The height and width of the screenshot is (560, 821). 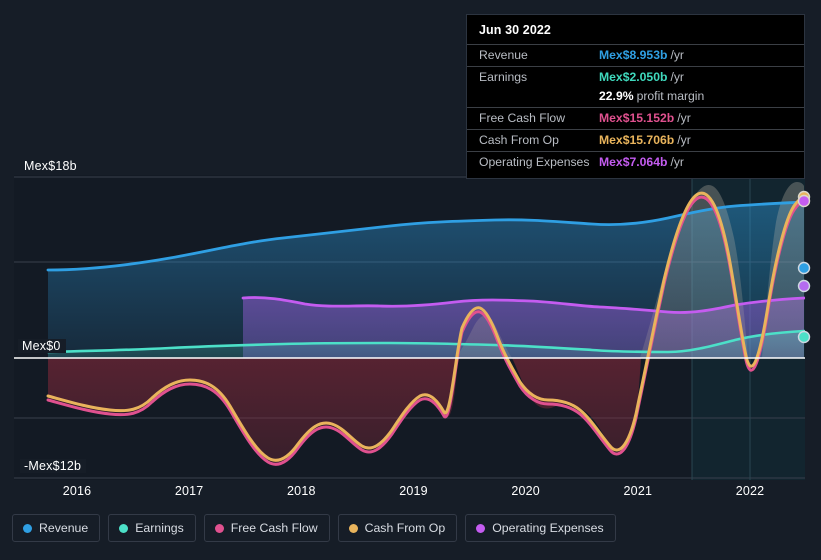 I want to click on tooltip-row-value: Mex$15.152b/yr, so click(x=645, y=118).